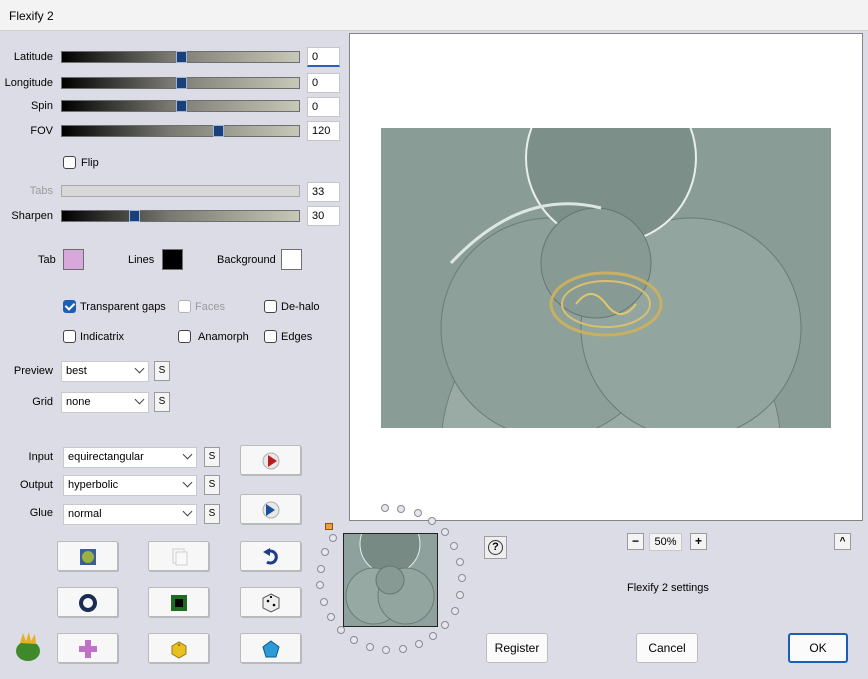 This screenshot has width=868, height=679. What do you see at coordinates (93, 485) in the screenshot?
I see `output-select-value: hyperbolic` at bounding box center [93, 485].